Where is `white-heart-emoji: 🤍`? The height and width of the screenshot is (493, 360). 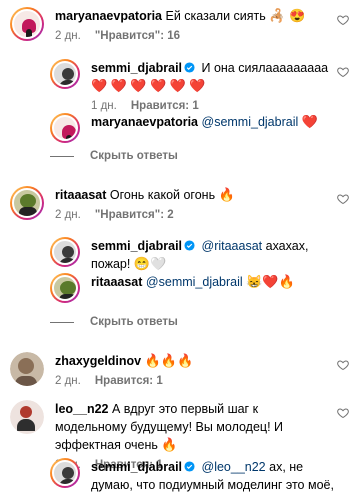
white-heart-emoji: 🤍 is located at coordinates (158, 263).